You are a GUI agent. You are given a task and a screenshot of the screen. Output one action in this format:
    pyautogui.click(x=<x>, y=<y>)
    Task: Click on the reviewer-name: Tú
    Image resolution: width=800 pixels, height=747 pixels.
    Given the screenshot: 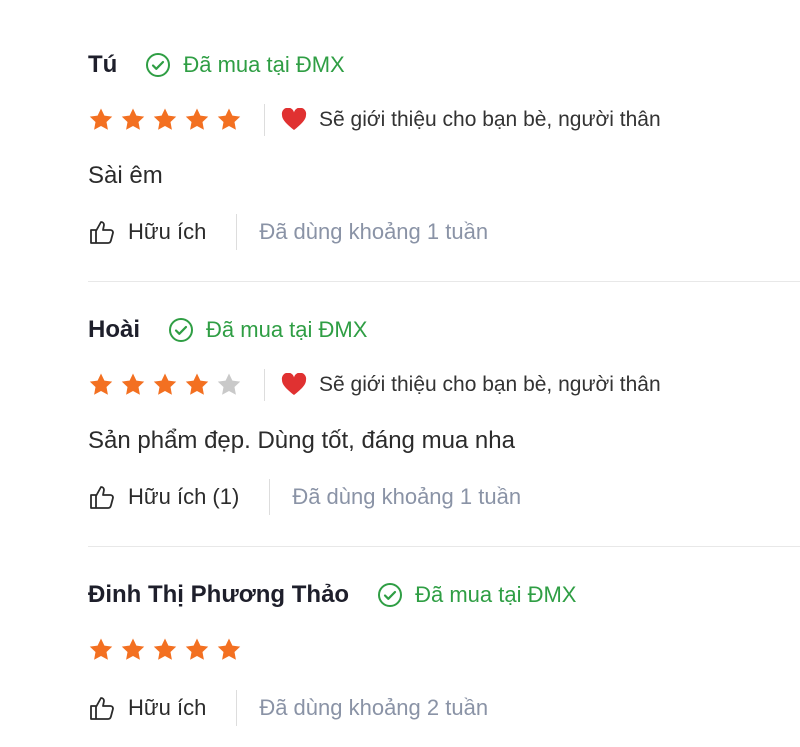 What is the action you would take?
    pyautogui.click(x=103, y=64)
    